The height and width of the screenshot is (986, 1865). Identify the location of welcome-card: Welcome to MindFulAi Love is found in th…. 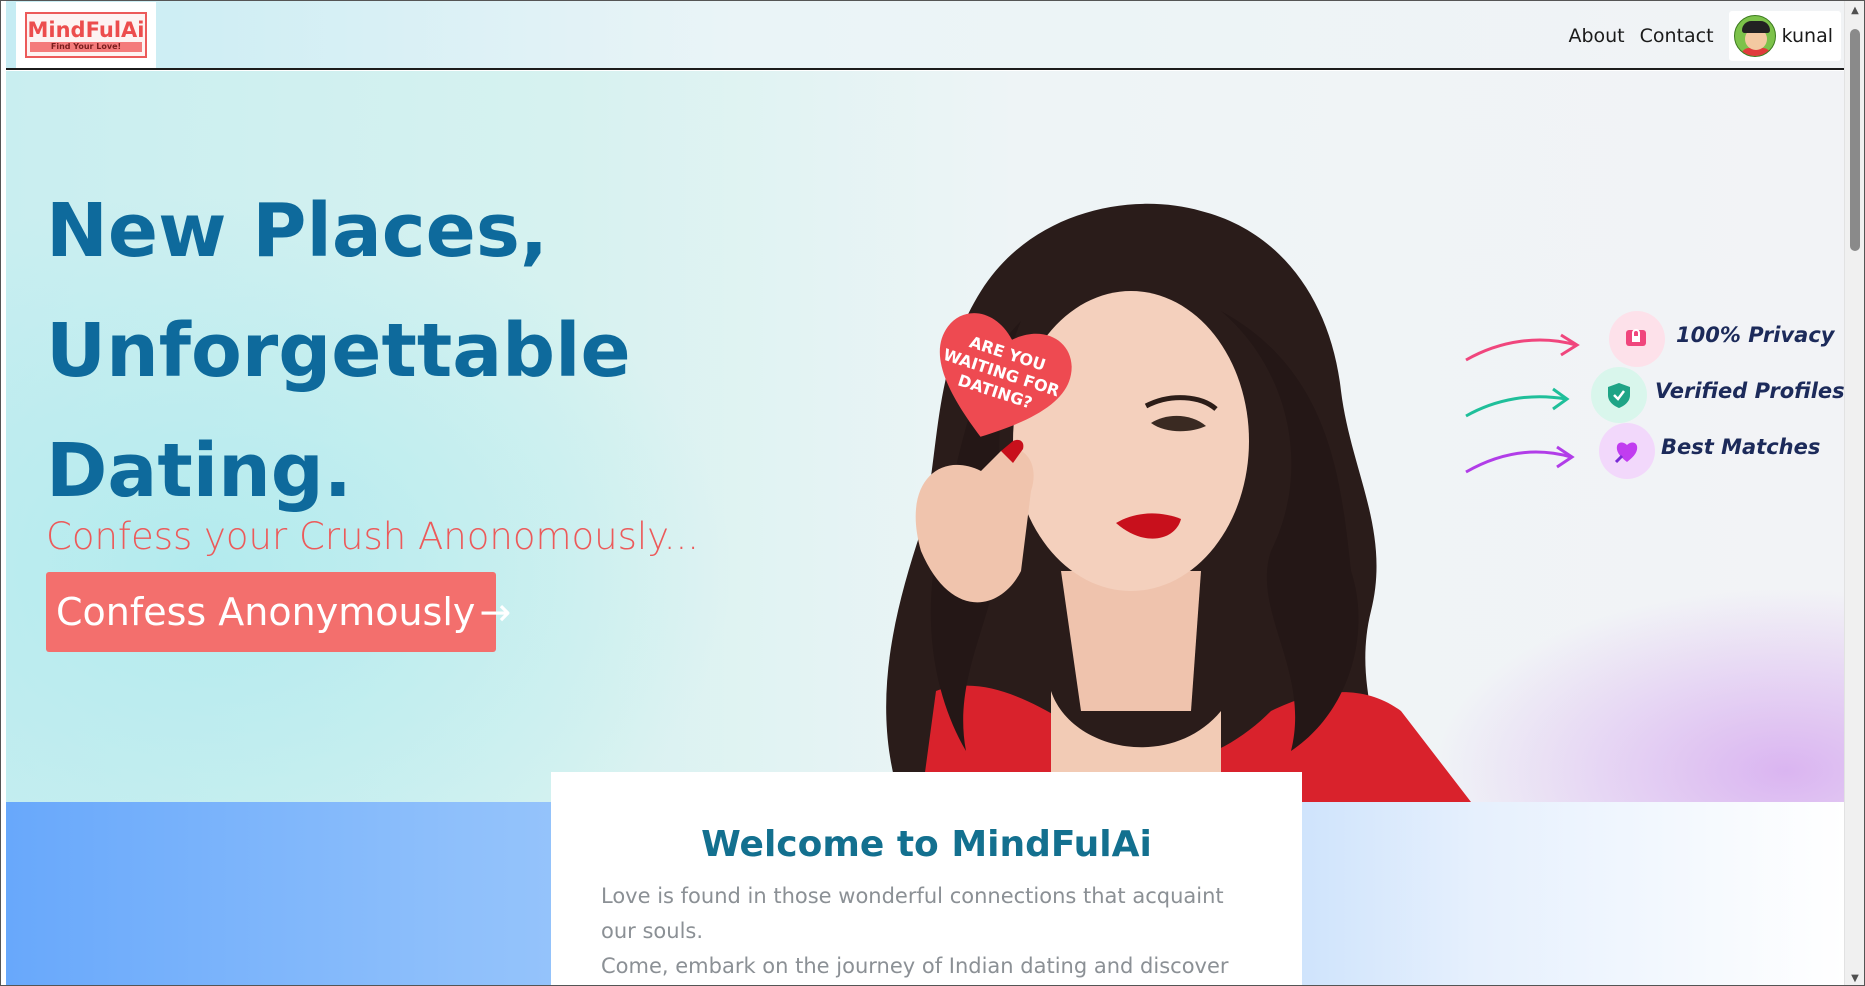
(926, 878).